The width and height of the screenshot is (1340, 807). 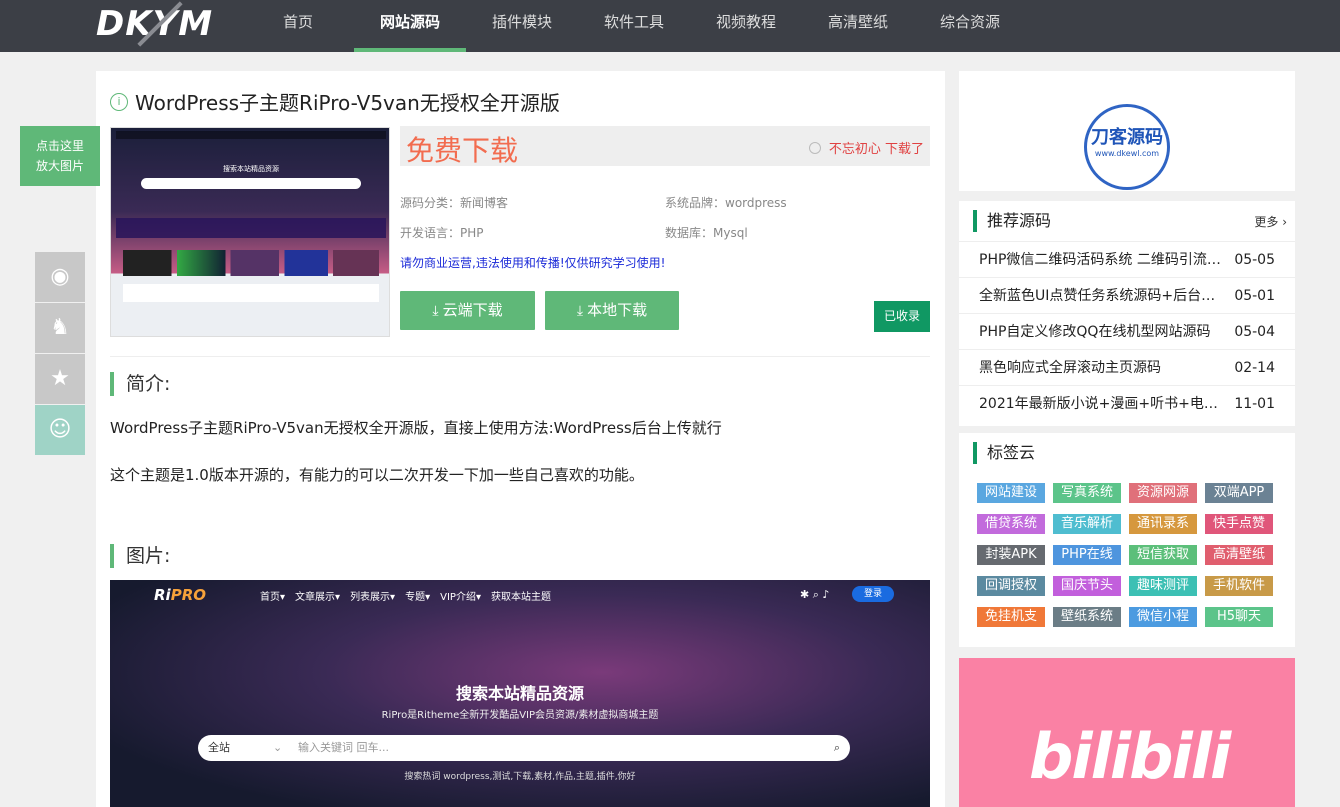 I want to click on bilibili-logo: bilibili, so click(x=1130, y=756).